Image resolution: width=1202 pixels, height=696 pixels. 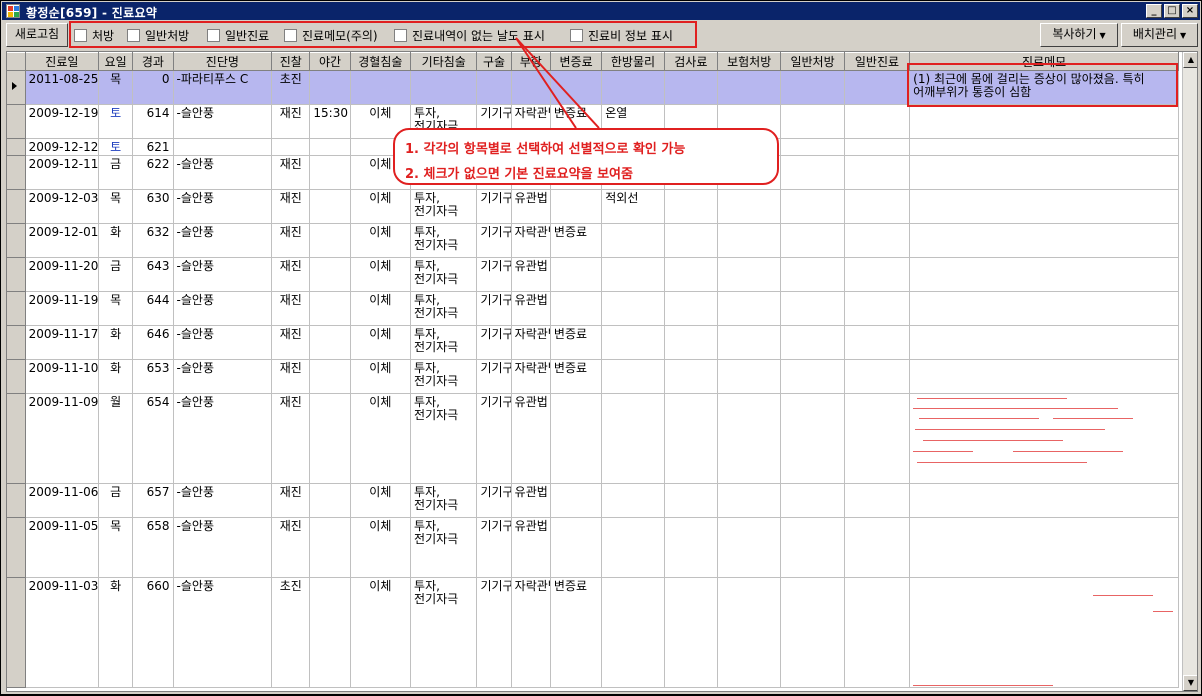 What do you see at coordinates (545, 149) in the screenshot?
I see `annotation-line-1: 1. 각각의 항목별로 선택하여 선별적으로 확인 가능` at bounding box center [545, 149].